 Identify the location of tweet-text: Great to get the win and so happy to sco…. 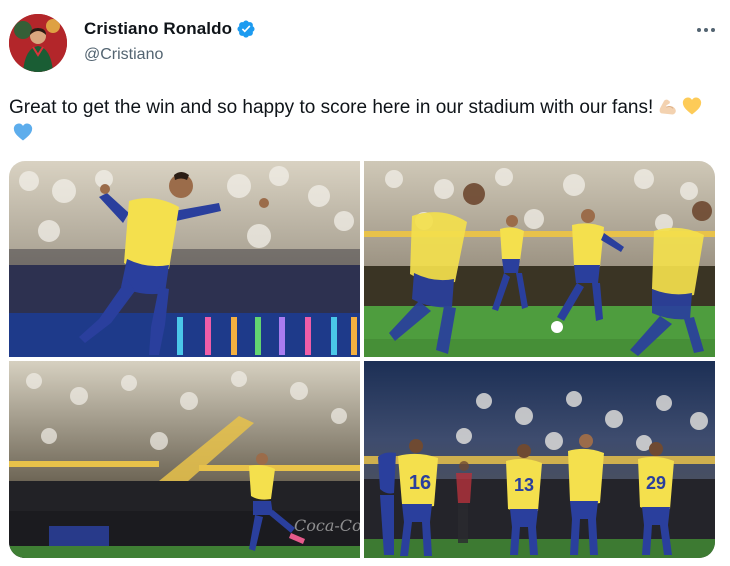
(361, 121).